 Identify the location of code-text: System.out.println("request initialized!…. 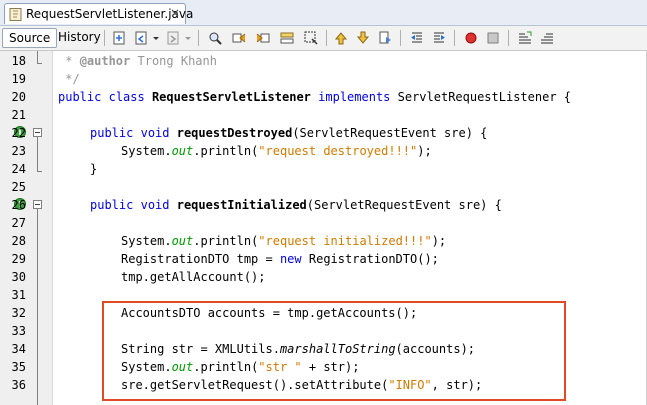
(284, 241).